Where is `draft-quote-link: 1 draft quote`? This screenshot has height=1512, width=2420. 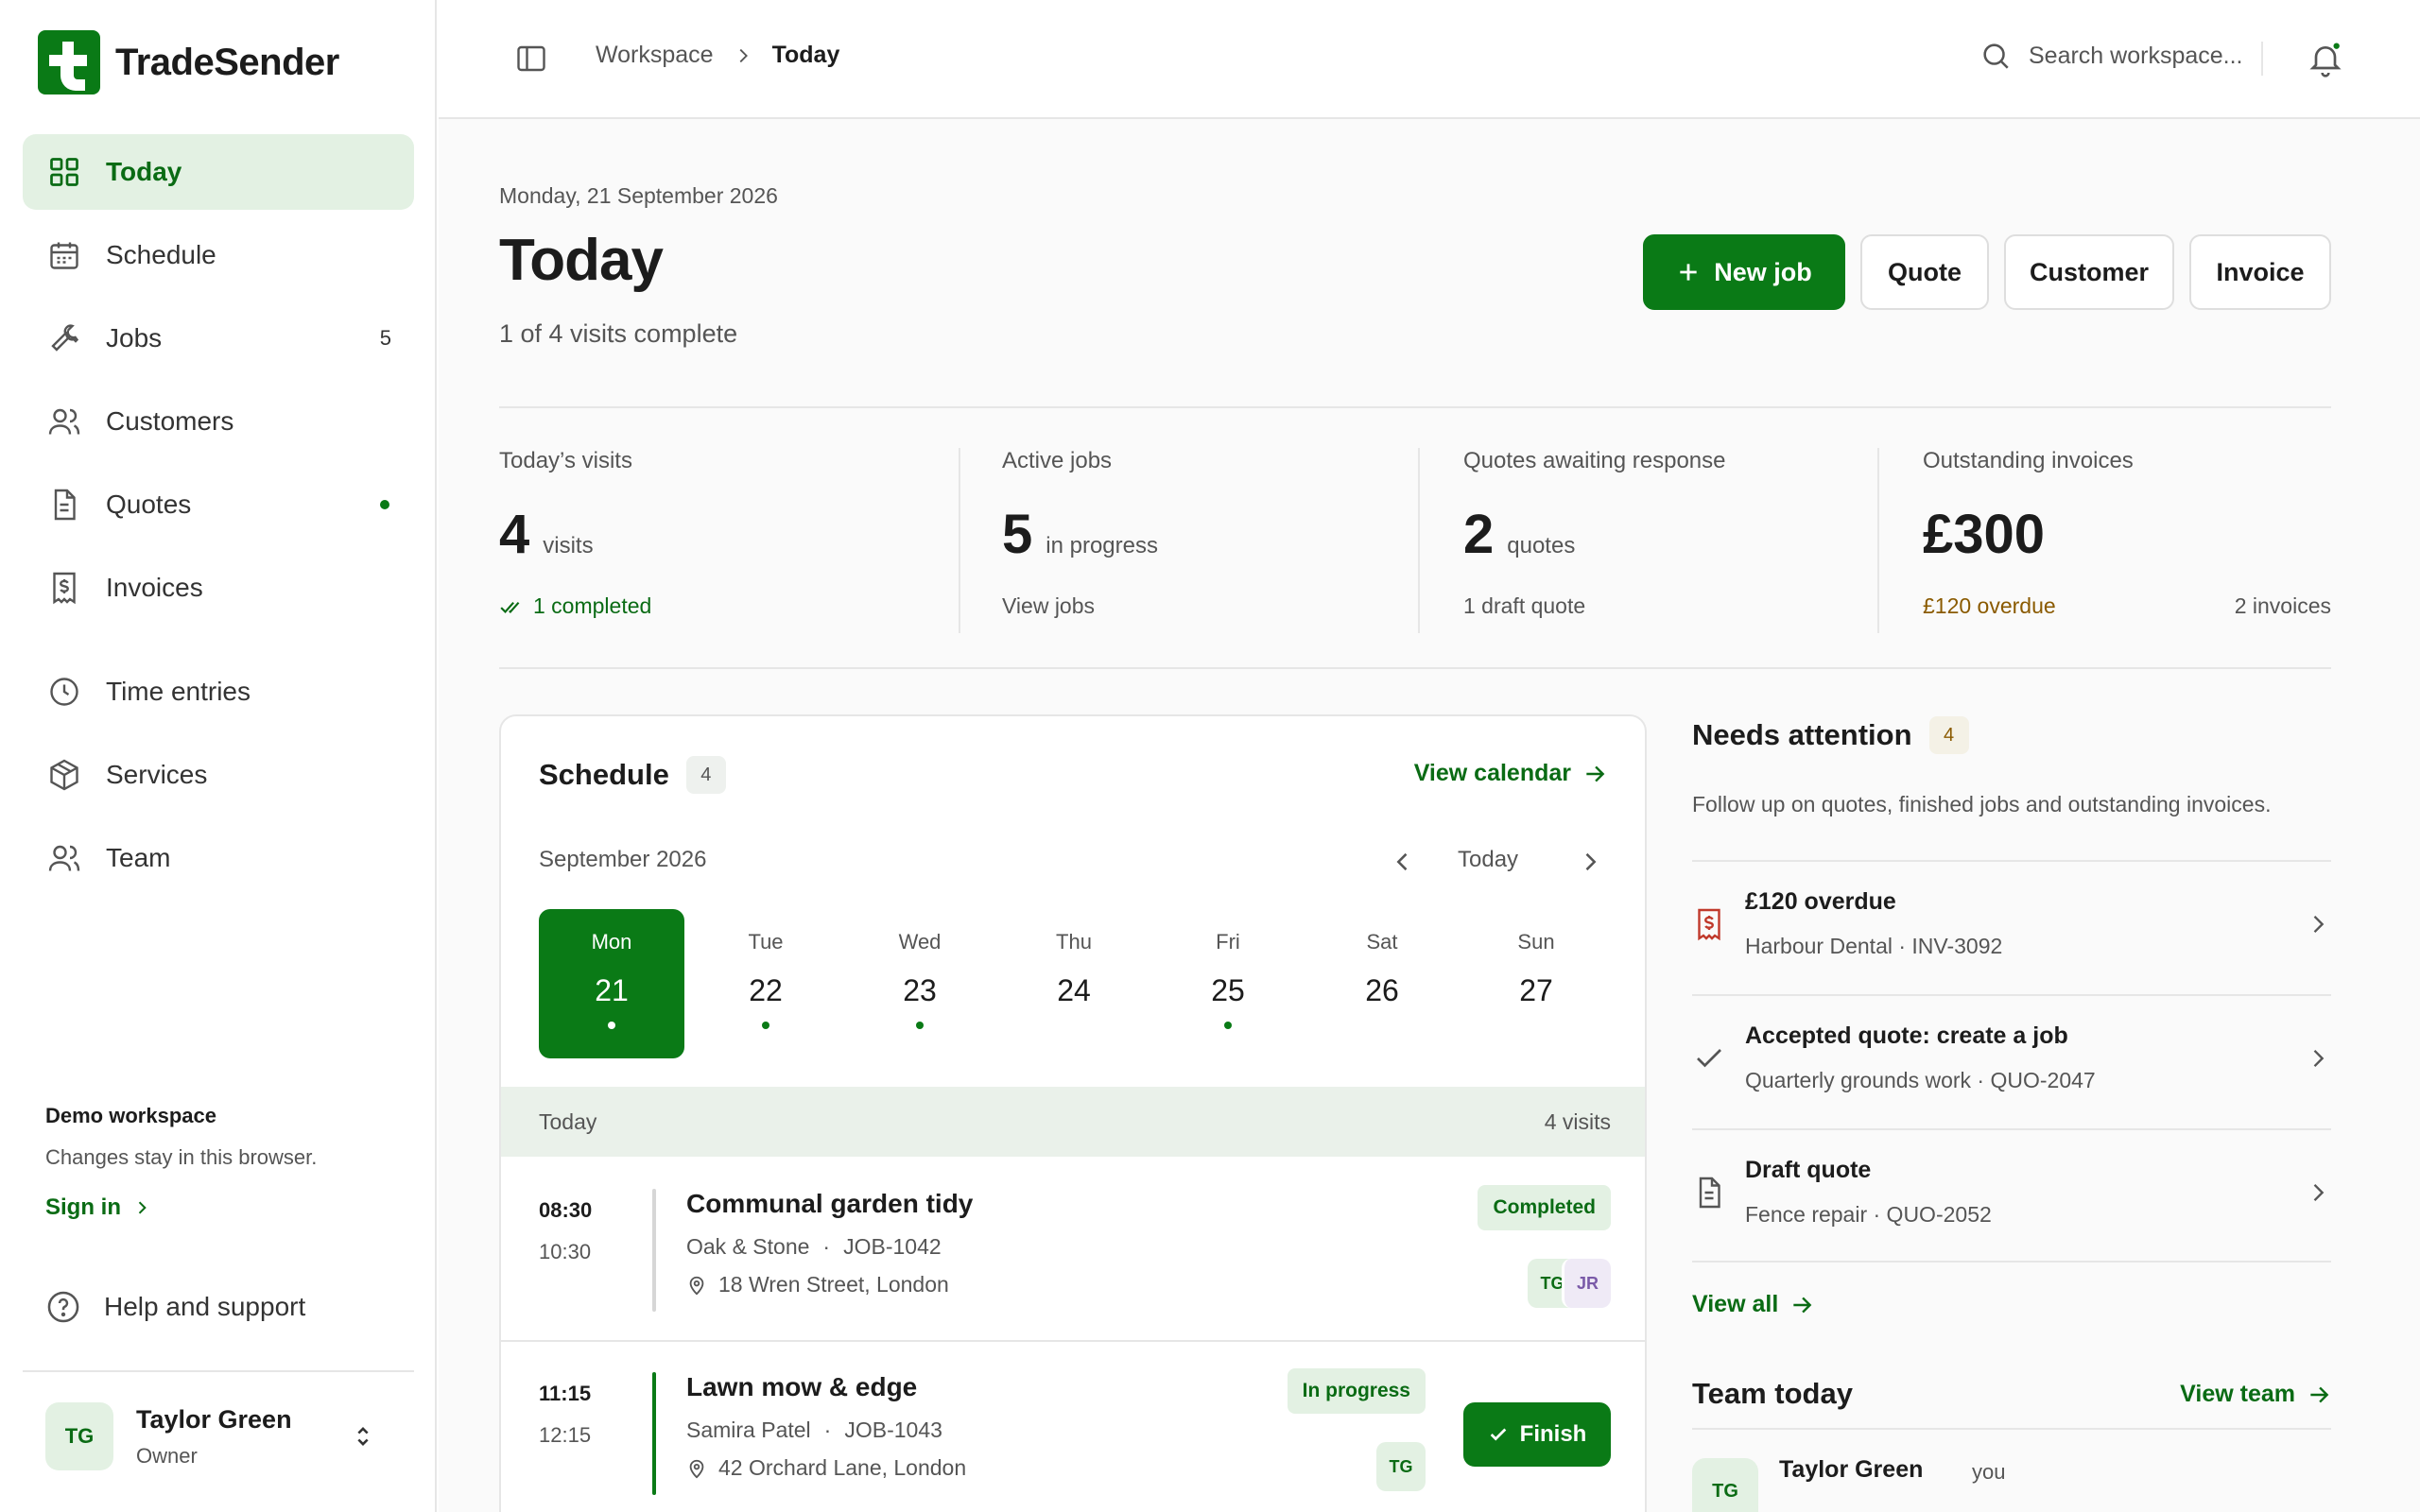 draft-quote-link: 1 draft quote is located at coordinates (1524, 606).